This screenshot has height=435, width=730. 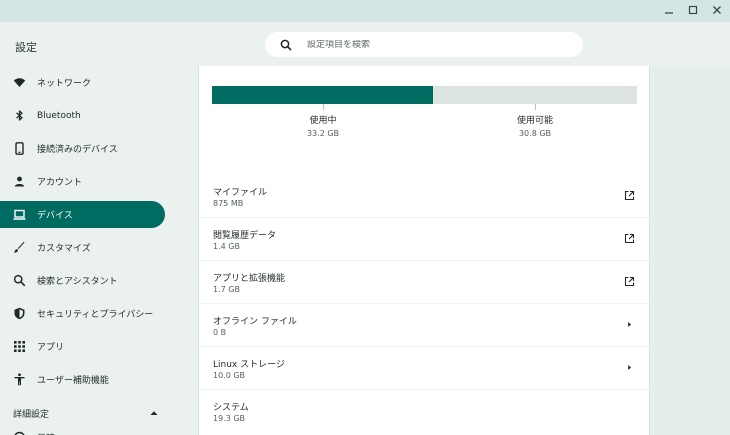 I want to click on in-use-value: 33.2 GB, so click(x=323, y=133).